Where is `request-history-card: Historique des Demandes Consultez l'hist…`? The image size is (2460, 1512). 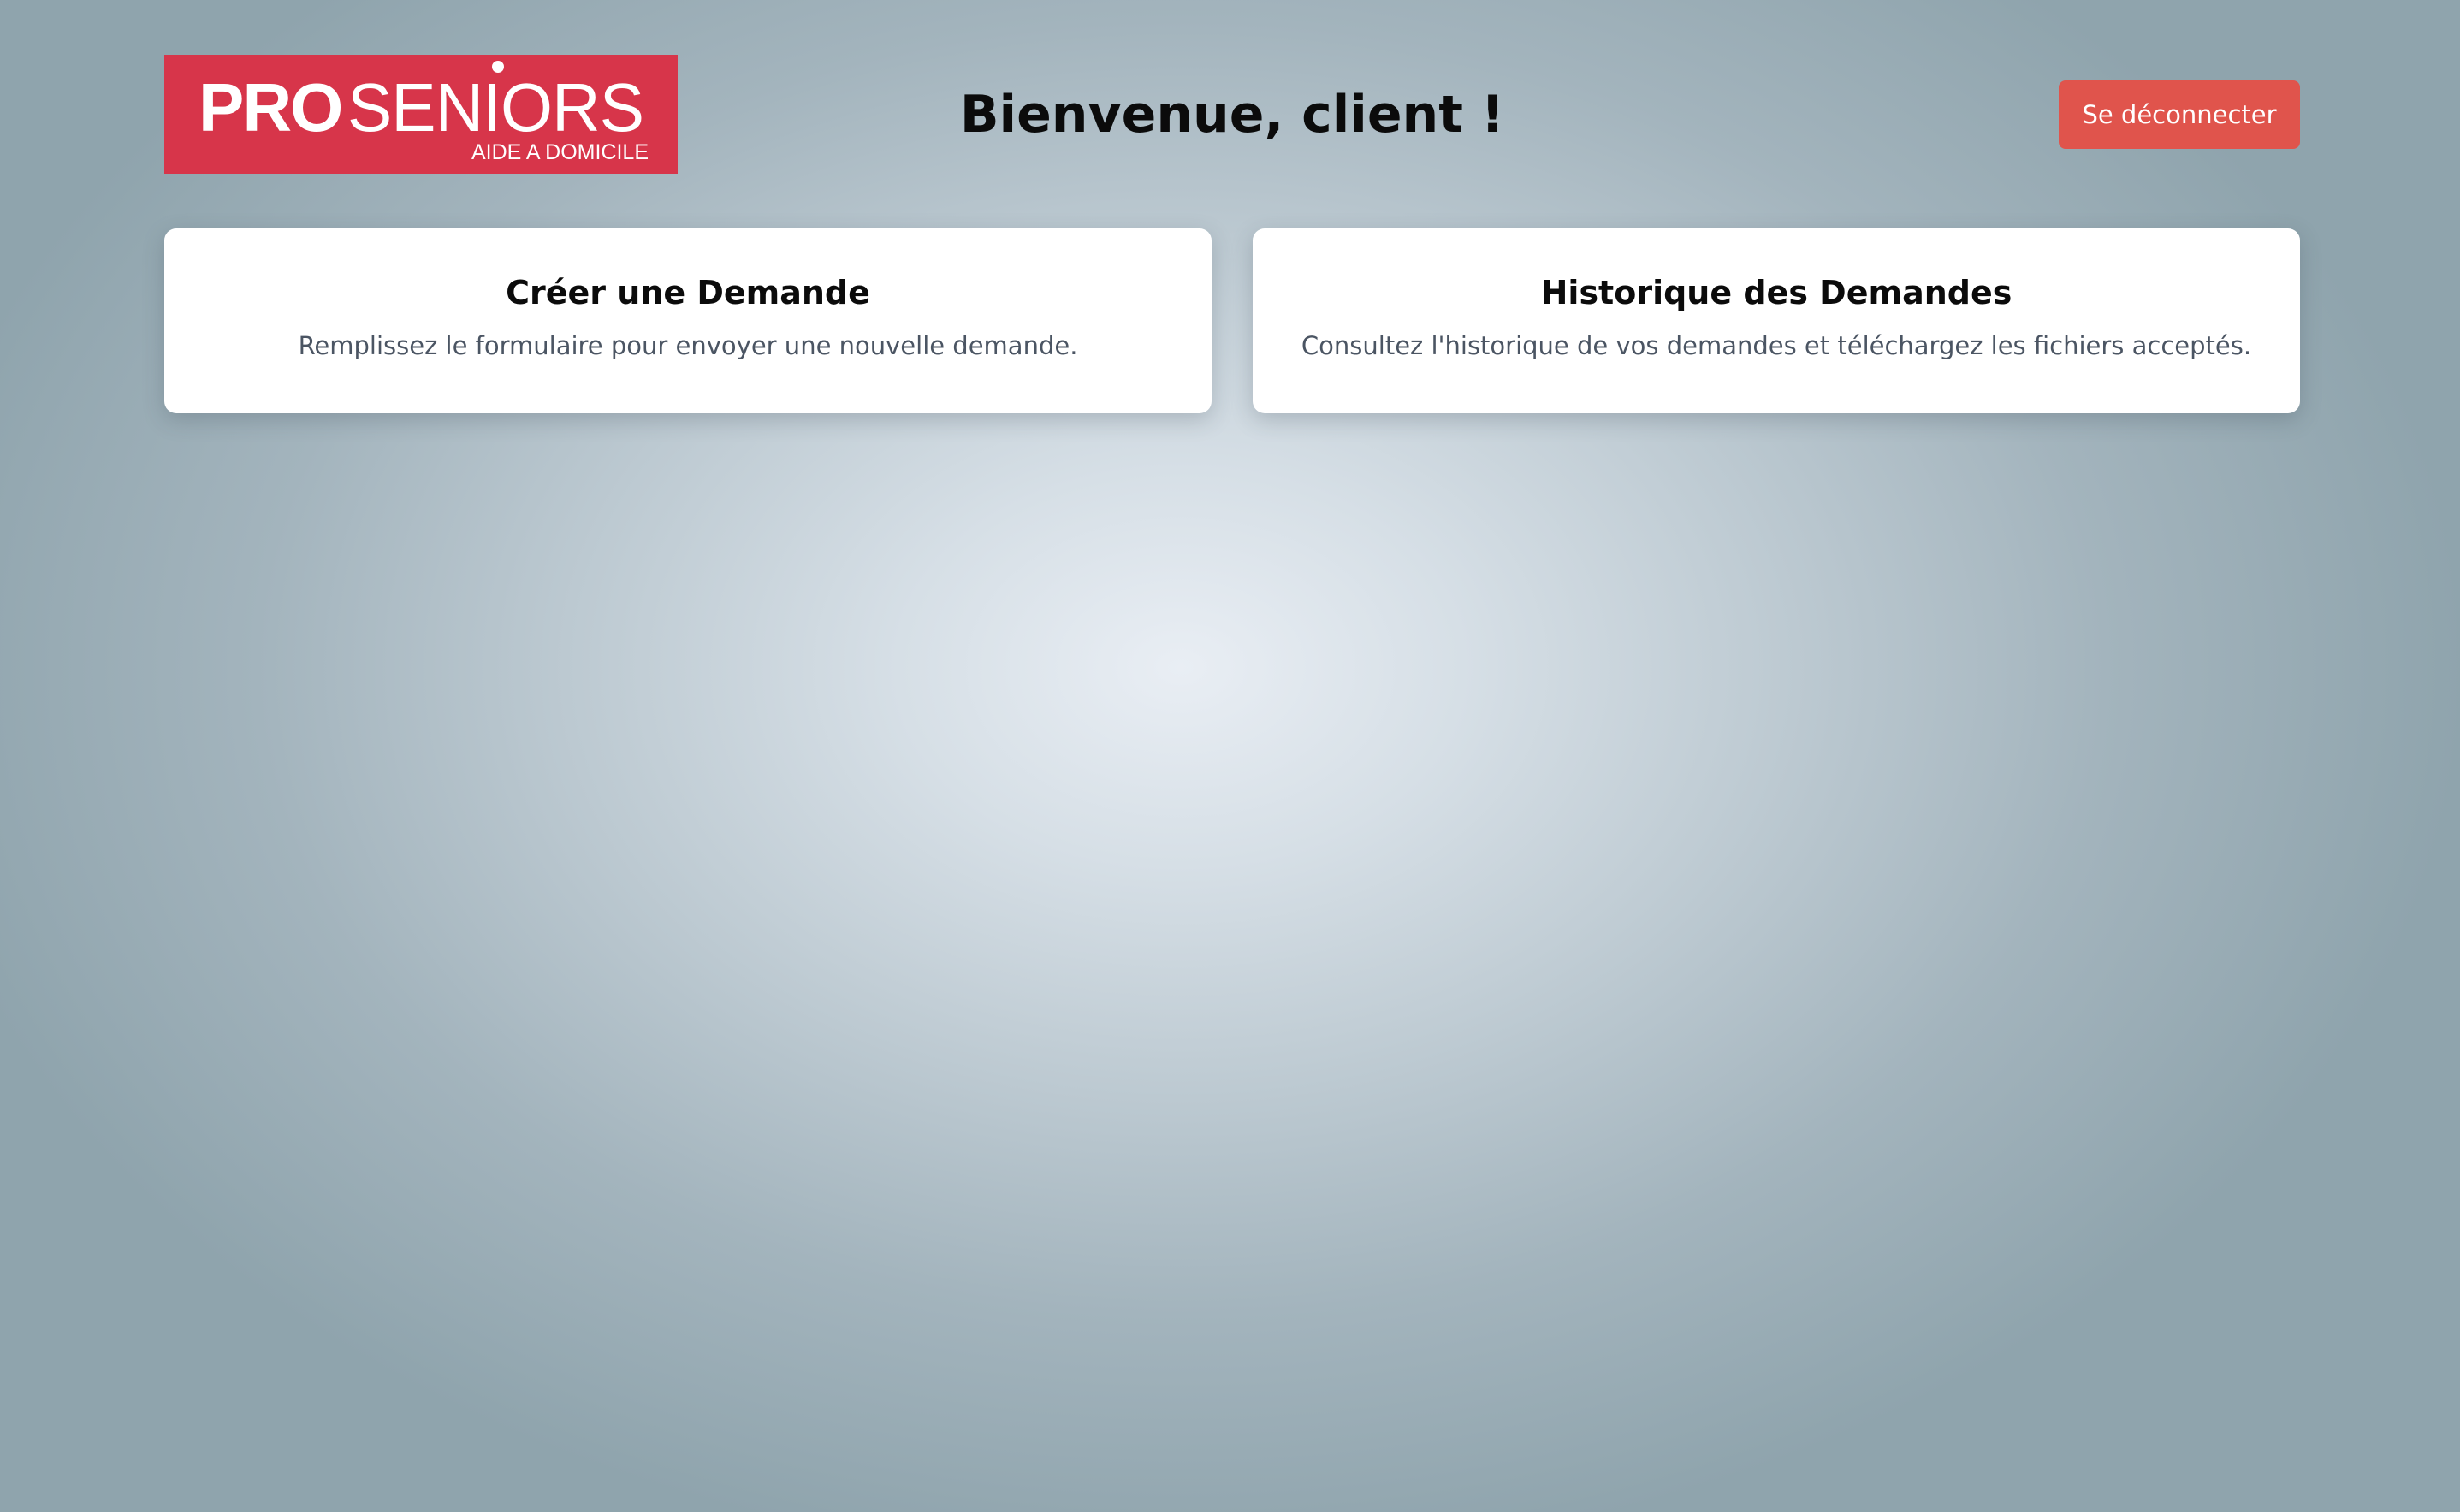 request-history-card: Historique des Demandes Consultez l'hist… is located at coordinates (1776, 320).